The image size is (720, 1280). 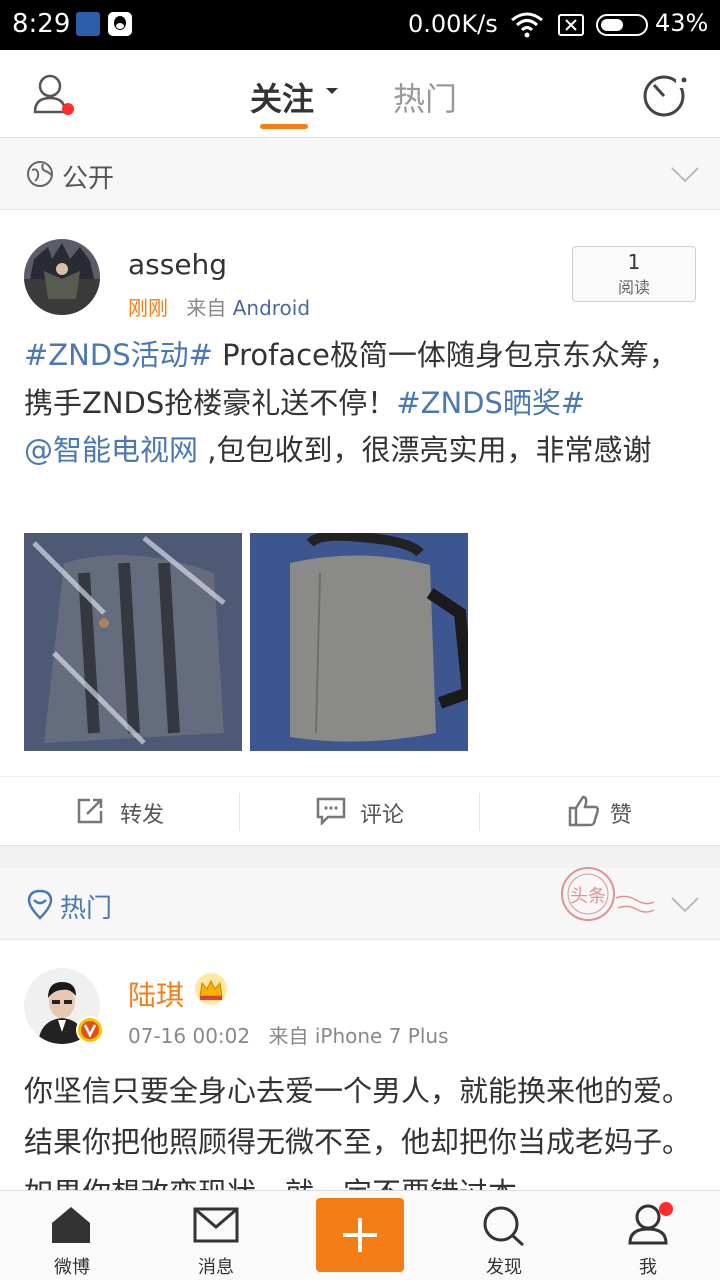 What do you see at coordinates (682, 23) in the screenshot?
I see `battery-percent: 43%` at bounding box center [682, 23].